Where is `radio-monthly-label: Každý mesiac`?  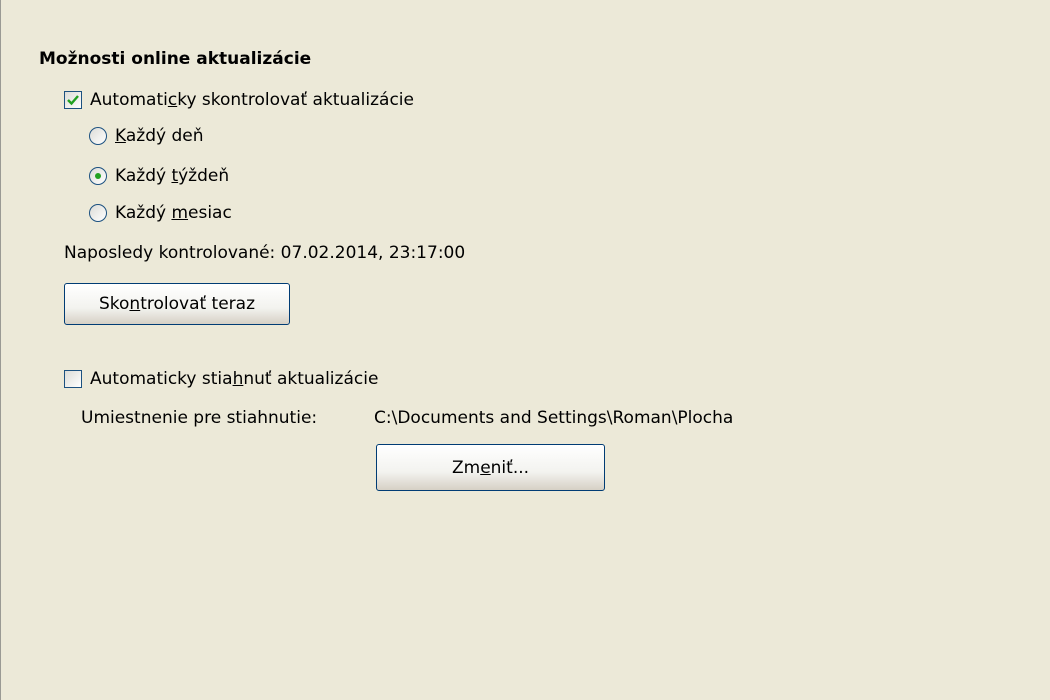
radio-monthly-label: Každý mesiac is located at coordinates (173, 213).